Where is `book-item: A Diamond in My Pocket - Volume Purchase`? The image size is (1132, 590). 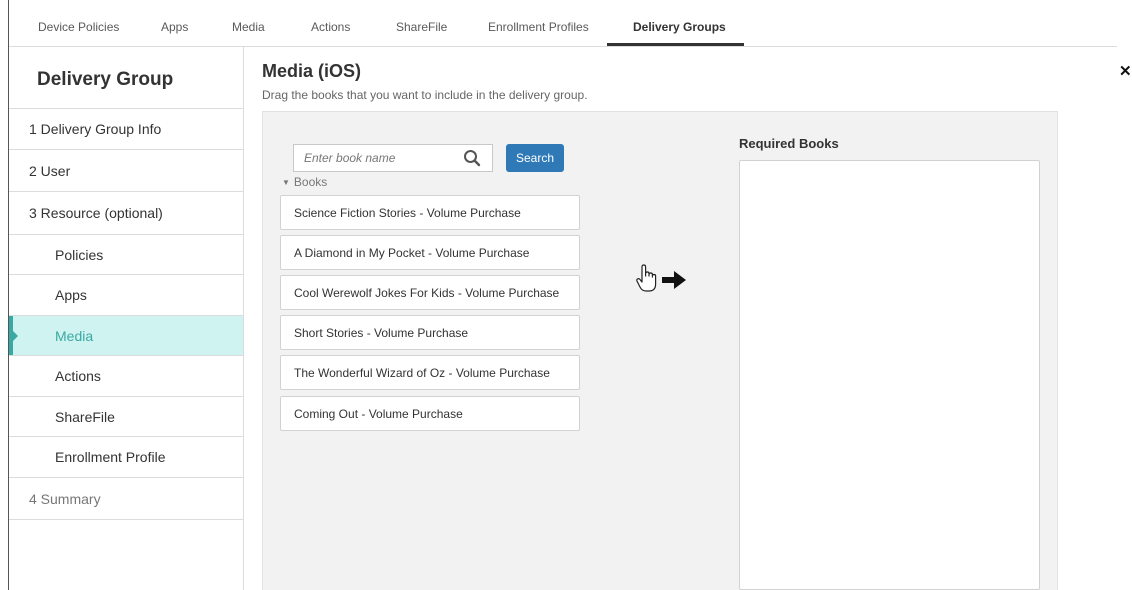
book-item: A Diamond in My Pocket - Volume Purchase is located at coordinates (430, 252).